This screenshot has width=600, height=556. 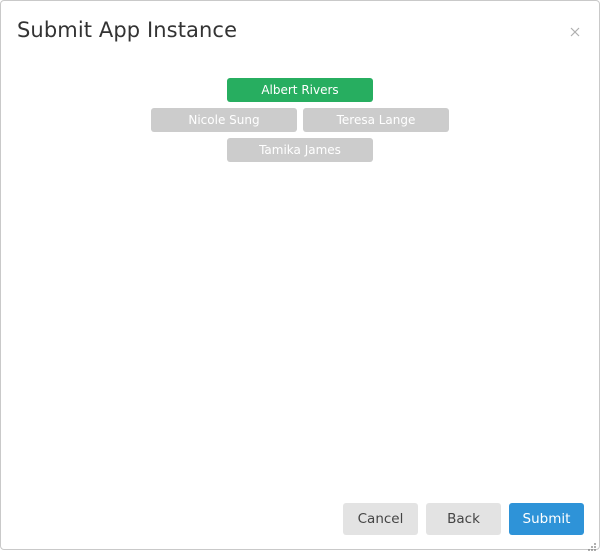 I want to click on close-button, so click(x=575, y=32).